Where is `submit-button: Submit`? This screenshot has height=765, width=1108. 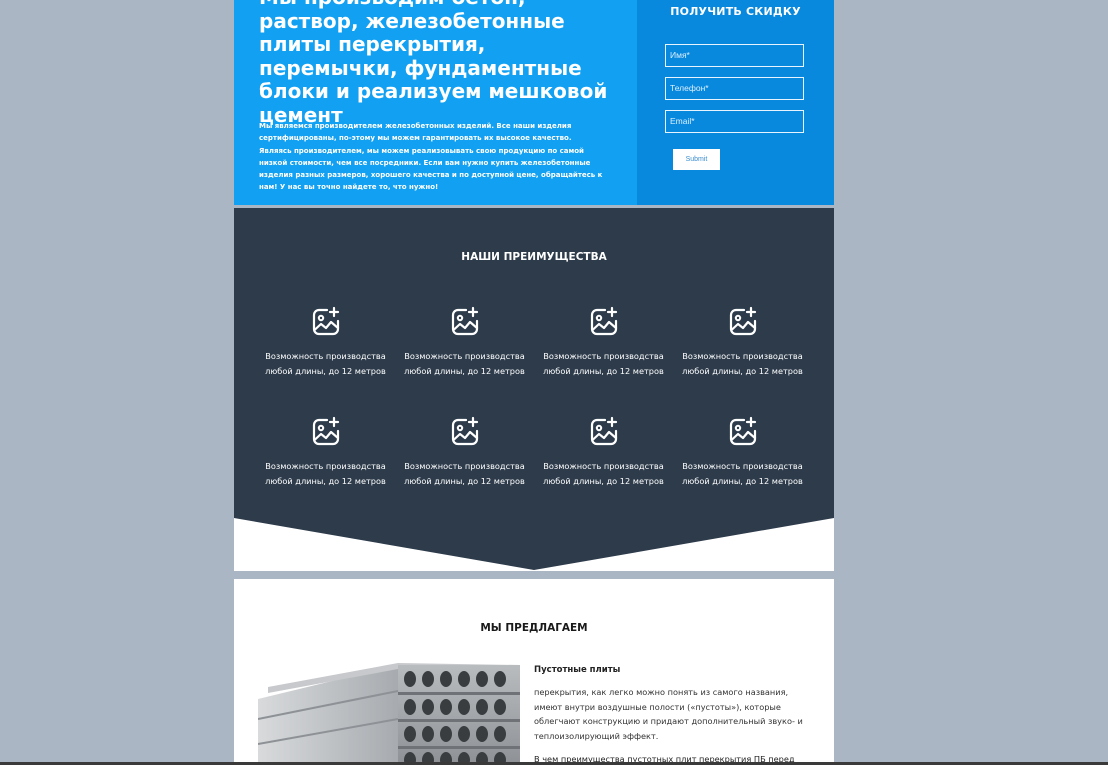 submit-button: Submit is located at coordinates (696, 159).